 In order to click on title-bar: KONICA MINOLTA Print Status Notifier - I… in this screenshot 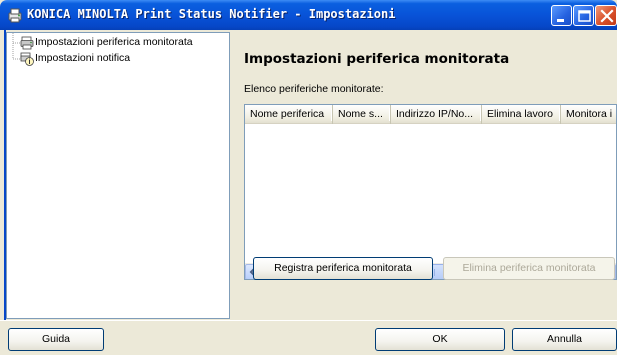, I will do `click(308, 15)`.